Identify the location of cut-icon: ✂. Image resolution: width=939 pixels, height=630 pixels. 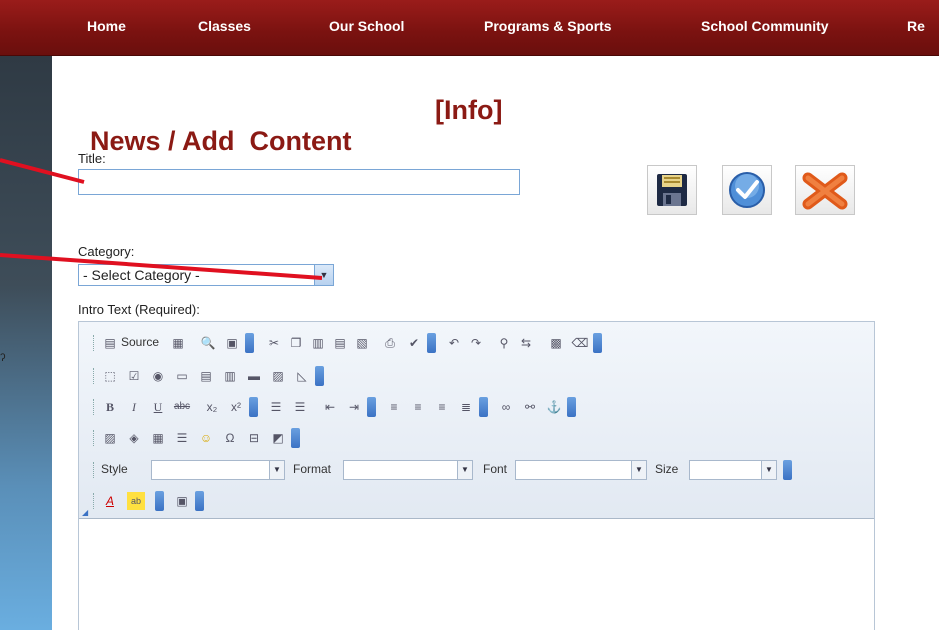
(274, 343).